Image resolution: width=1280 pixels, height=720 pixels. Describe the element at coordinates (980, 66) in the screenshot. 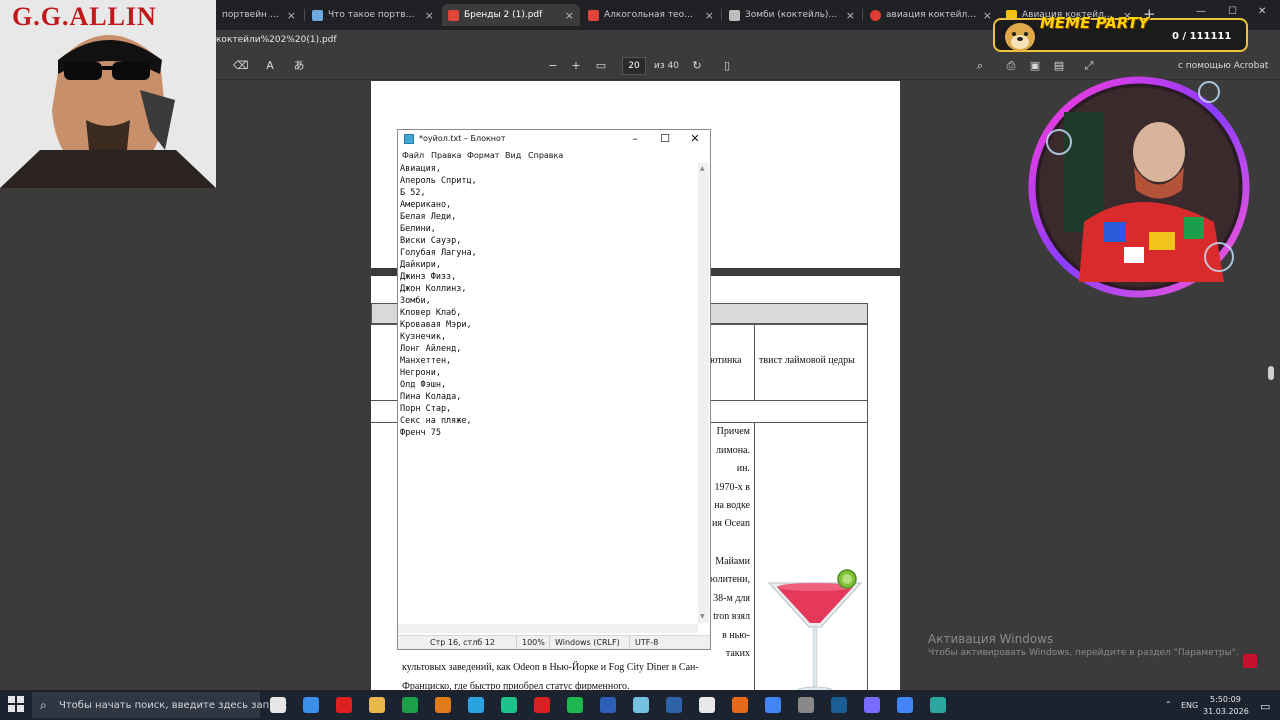

I see `search-icon: ⌕` at that location.